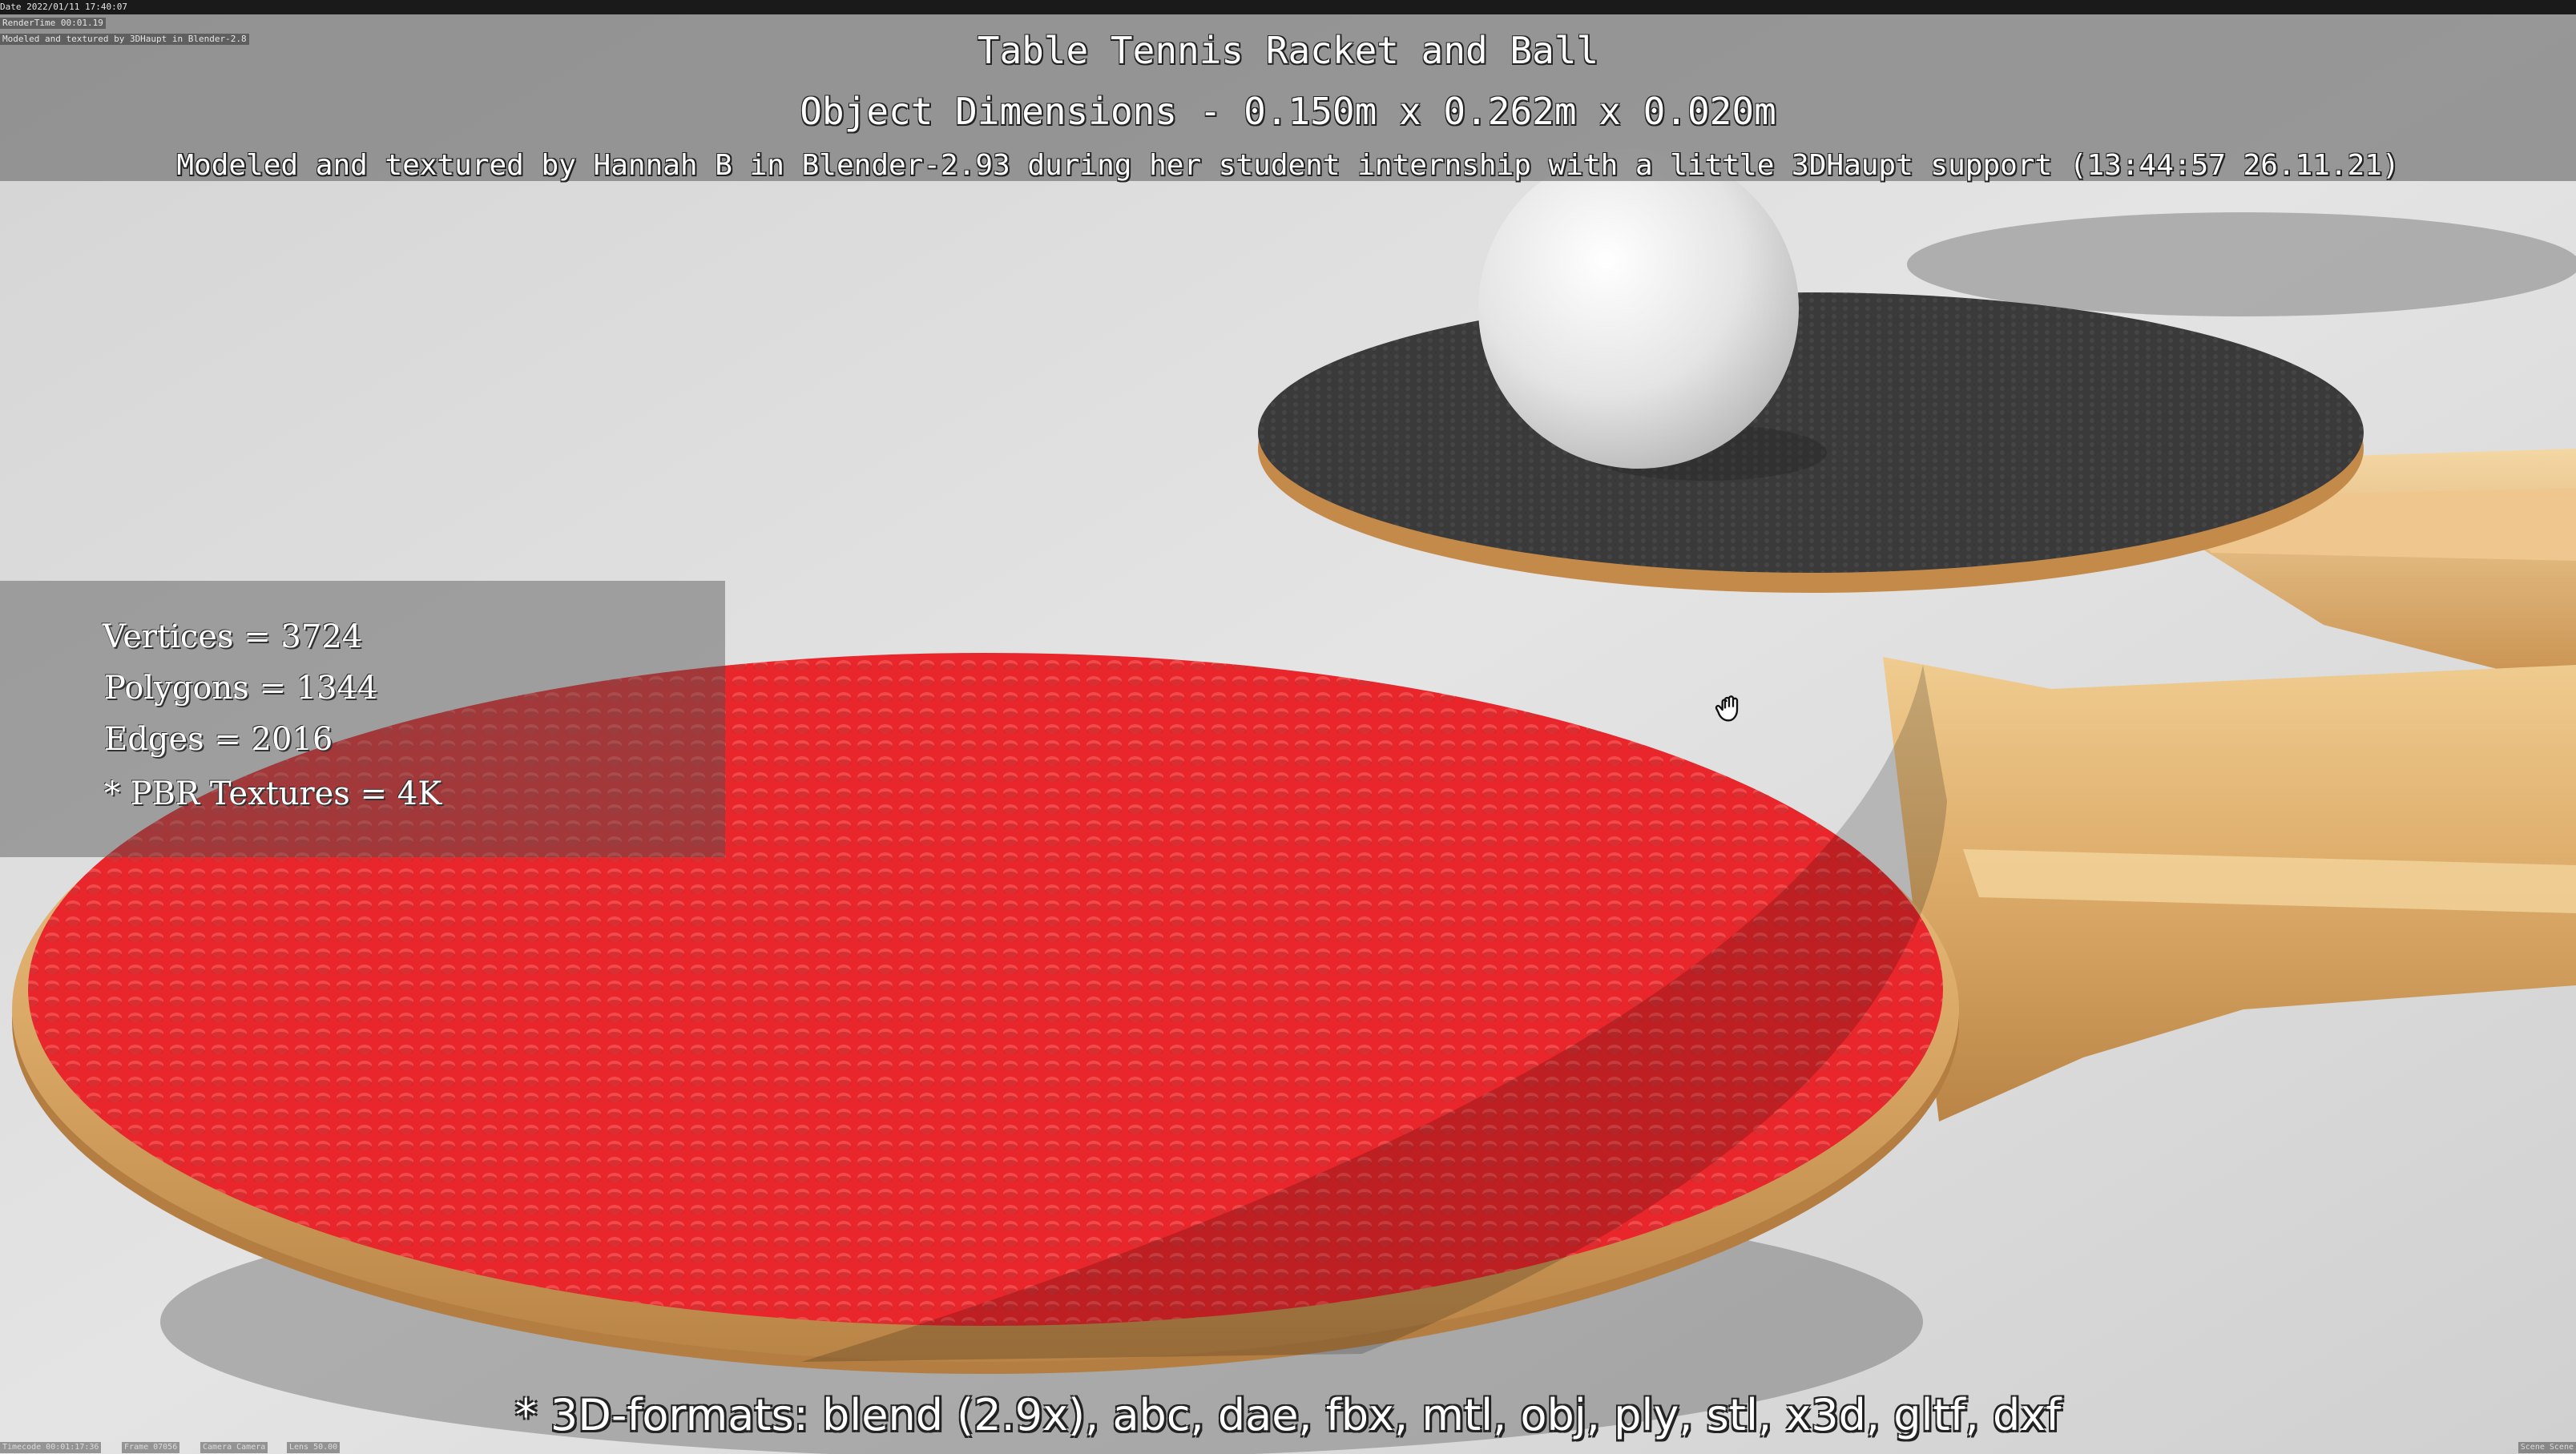 Image resolution: width=2576 pixels, height=1454 pixels. I want to click on hand-cursor-icon, so click(1727, 708).